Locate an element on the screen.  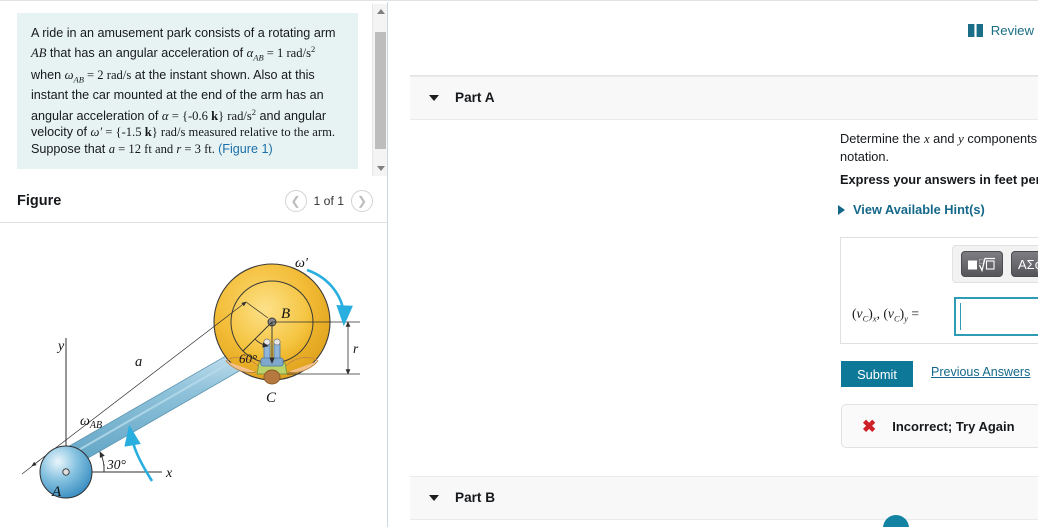
omega-ab-arrow is located at coordinates (139, 453).